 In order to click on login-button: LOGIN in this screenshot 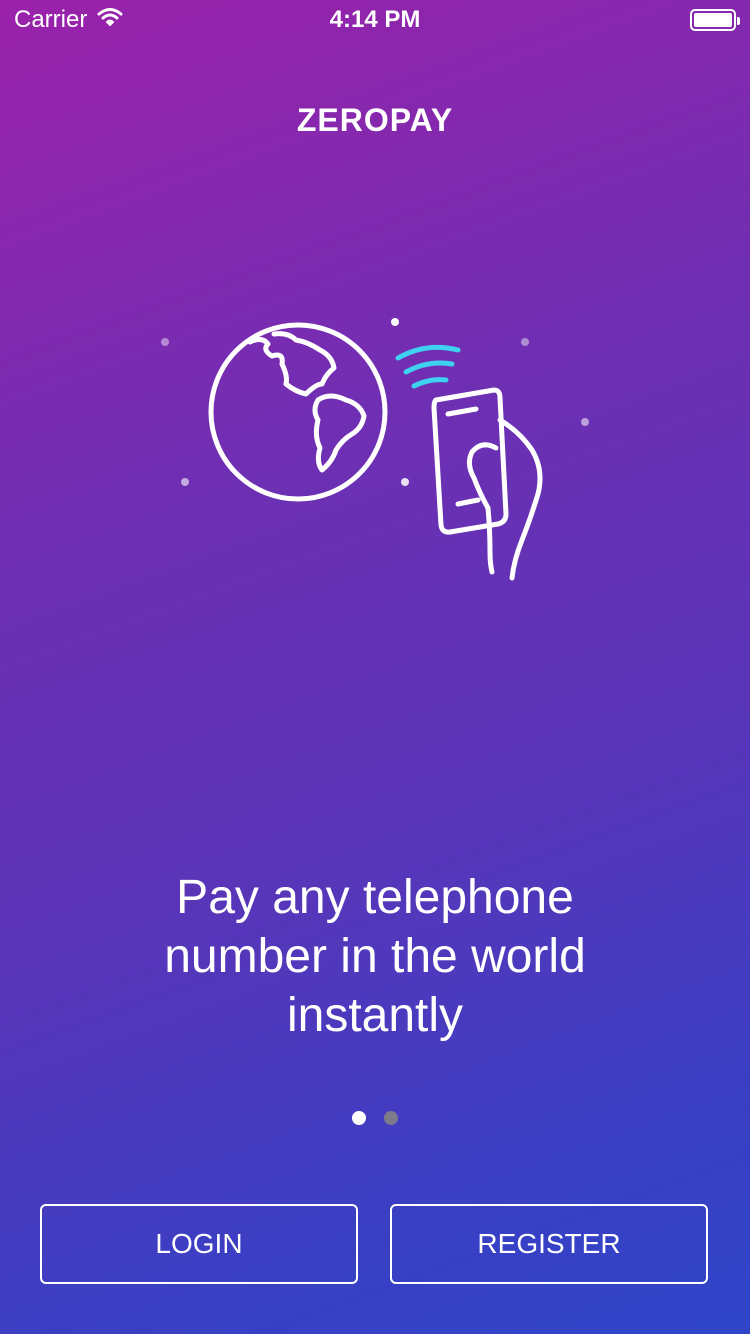, I will do `click(199, 1244)`.